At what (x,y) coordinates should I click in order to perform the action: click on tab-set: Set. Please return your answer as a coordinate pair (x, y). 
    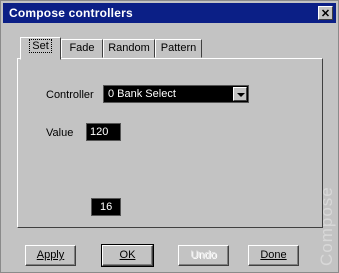
    Looking at the image, I should click on (40, 48).